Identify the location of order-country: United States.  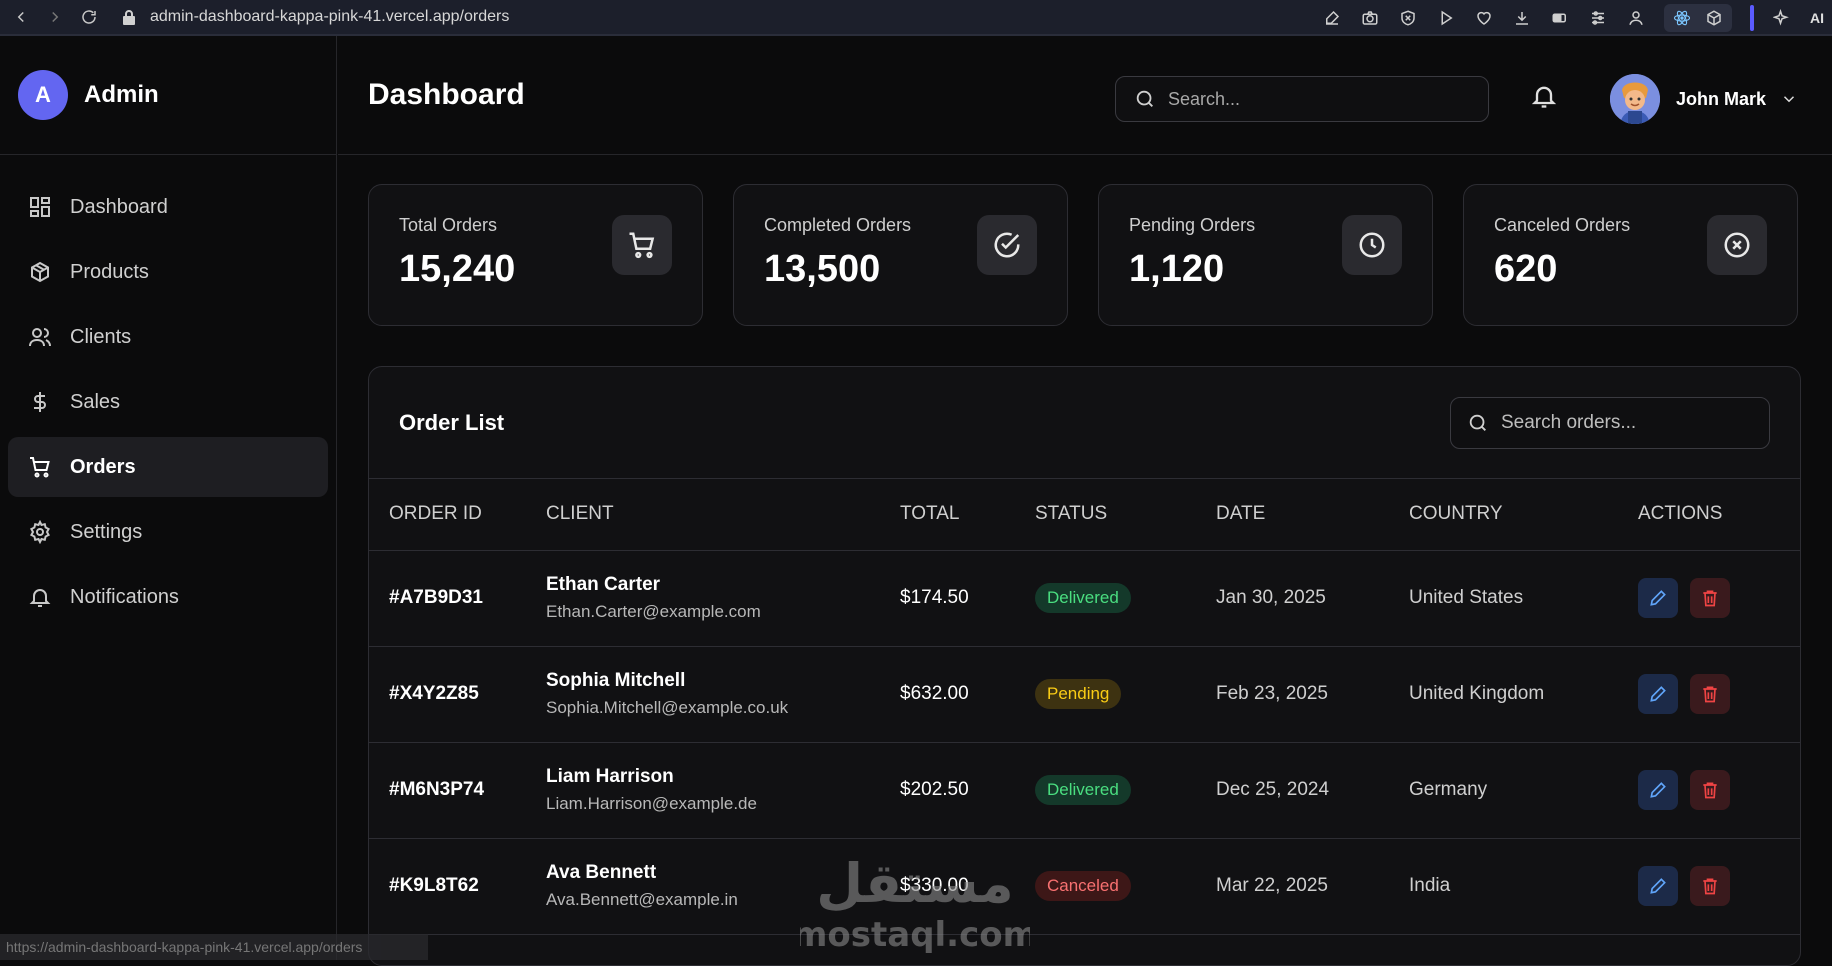
(1523, 598).